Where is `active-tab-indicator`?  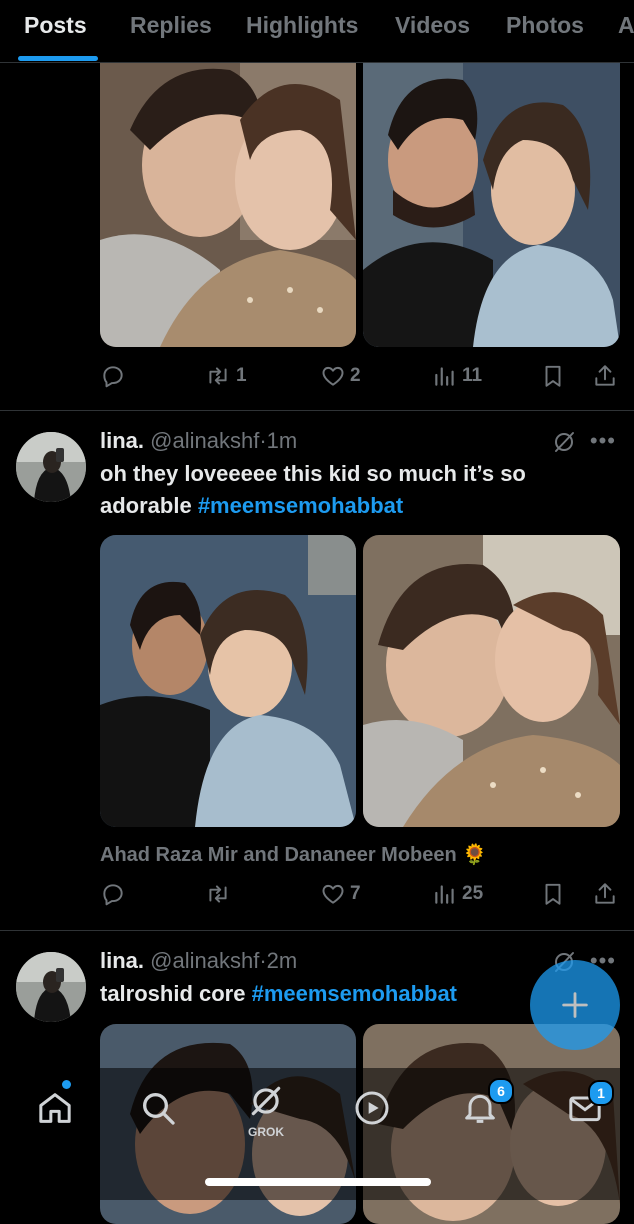
active-tab-indicator is located at coordinates (58, 58).